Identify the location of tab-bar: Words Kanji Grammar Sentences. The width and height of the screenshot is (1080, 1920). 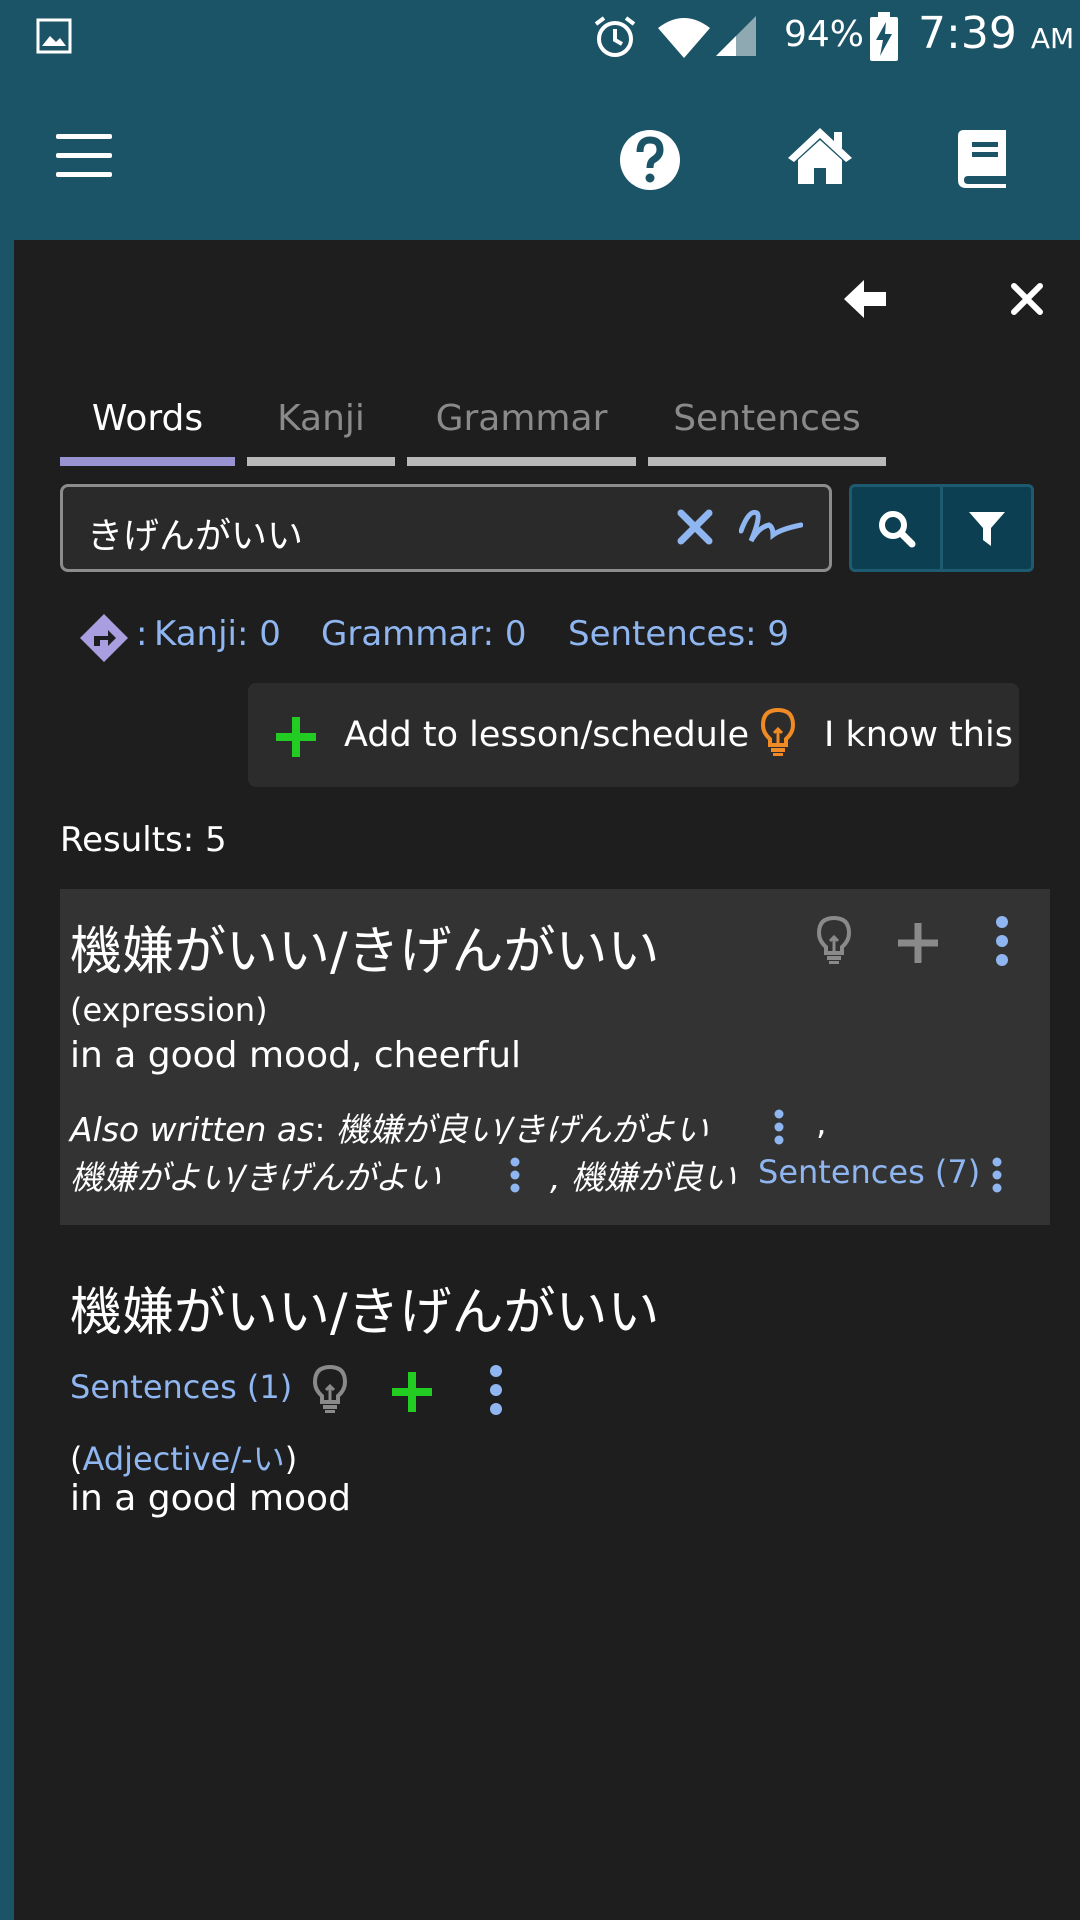
(540, 433).